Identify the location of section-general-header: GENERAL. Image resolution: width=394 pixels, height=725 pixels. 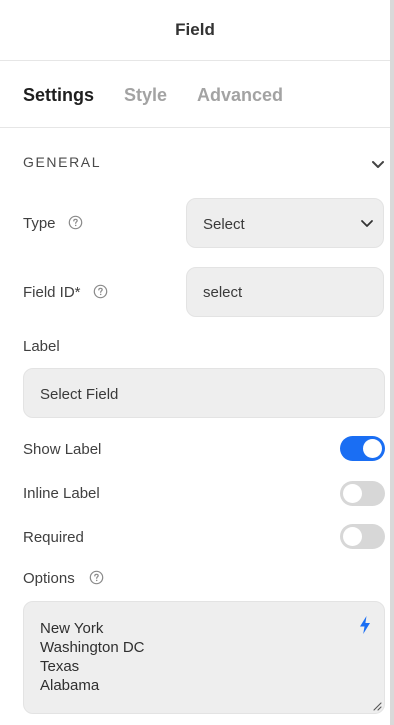
(195, 162).